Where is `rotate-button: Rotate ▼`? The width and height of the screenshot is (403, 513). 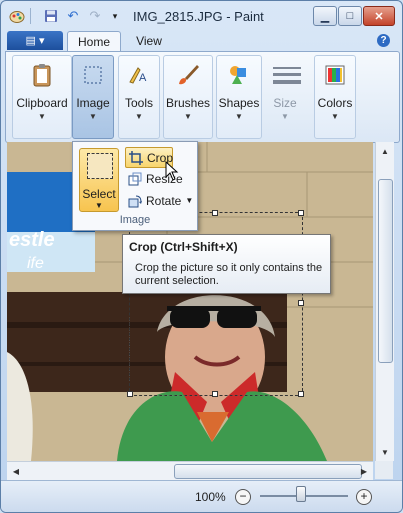 rotate-button: Rotate ▼ is located at coordinates (159, 200).